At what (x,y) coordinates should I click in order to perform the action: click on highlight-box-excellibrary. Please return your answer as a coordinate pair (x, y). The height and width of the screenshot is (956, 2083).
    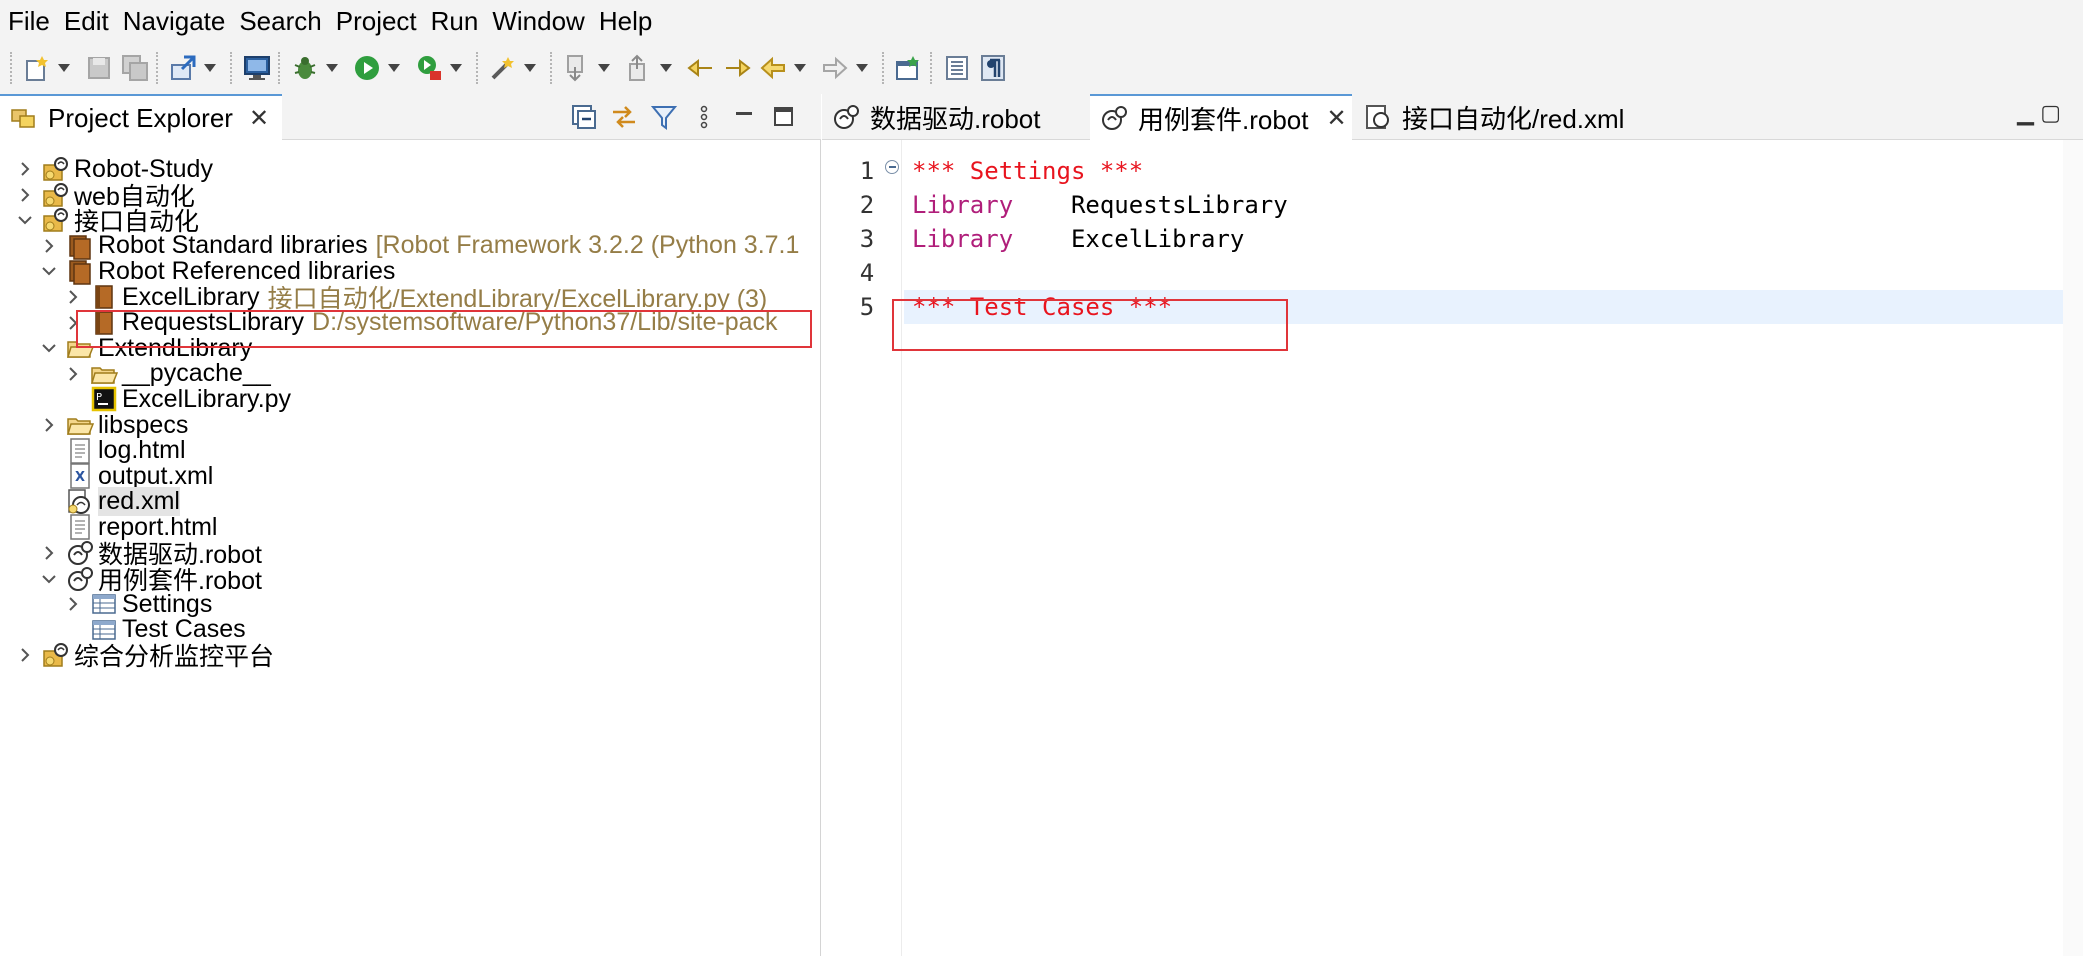
    Looking at the image, I should click on (444, 329).